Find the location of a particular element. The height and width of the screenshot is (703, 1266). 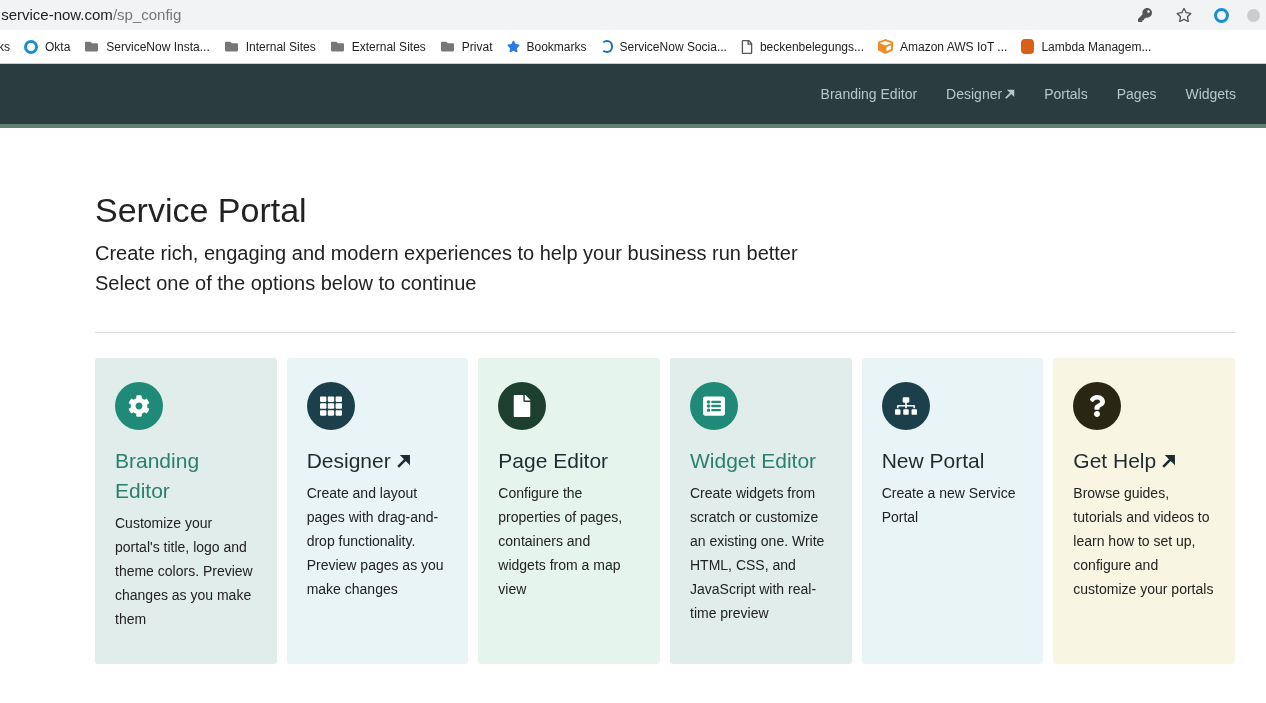

extension-icon is located at coordinates (1221, 15).